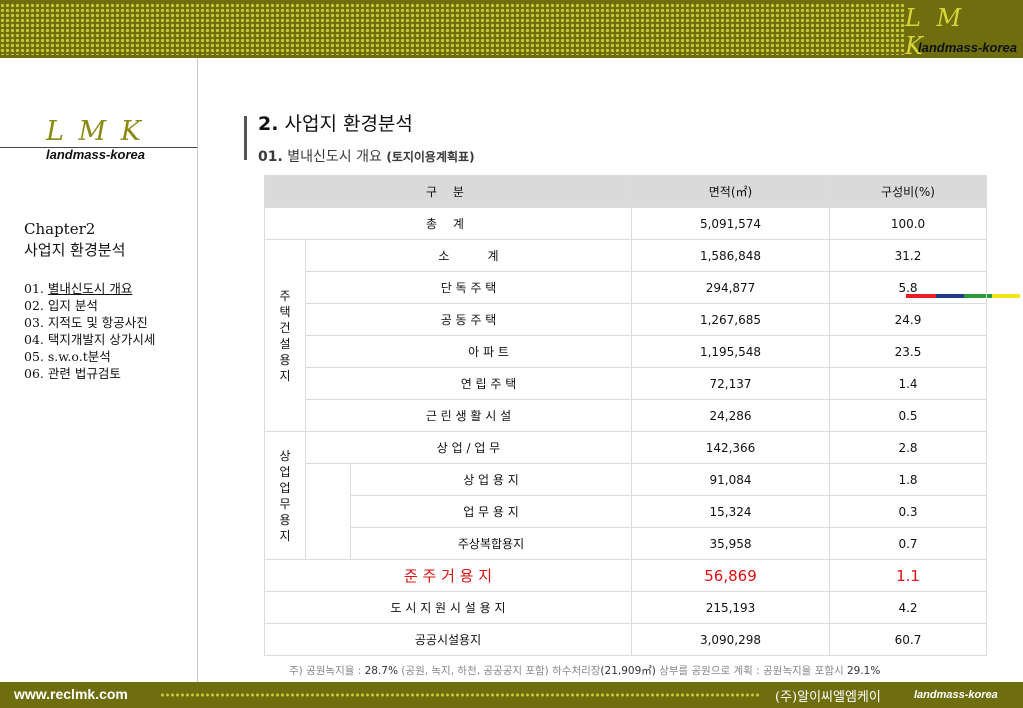 Image resolution: width=1023 pixels, height=708 pixels. I want to click on table-row: 주상복합용지 35,958 0.7, so click(626, 543).